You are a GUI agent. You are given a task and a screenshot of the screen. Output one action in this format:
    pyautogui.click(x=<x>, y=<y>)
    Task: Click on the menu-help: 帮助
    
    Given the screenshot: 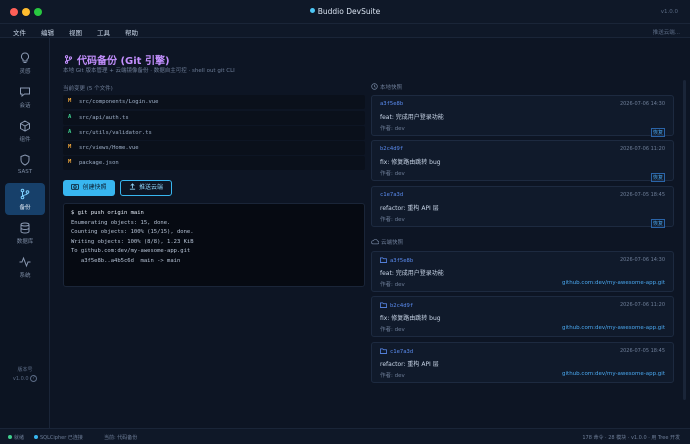 What is the action you would take?
    pyautogui.click(x=131, y=32)
    